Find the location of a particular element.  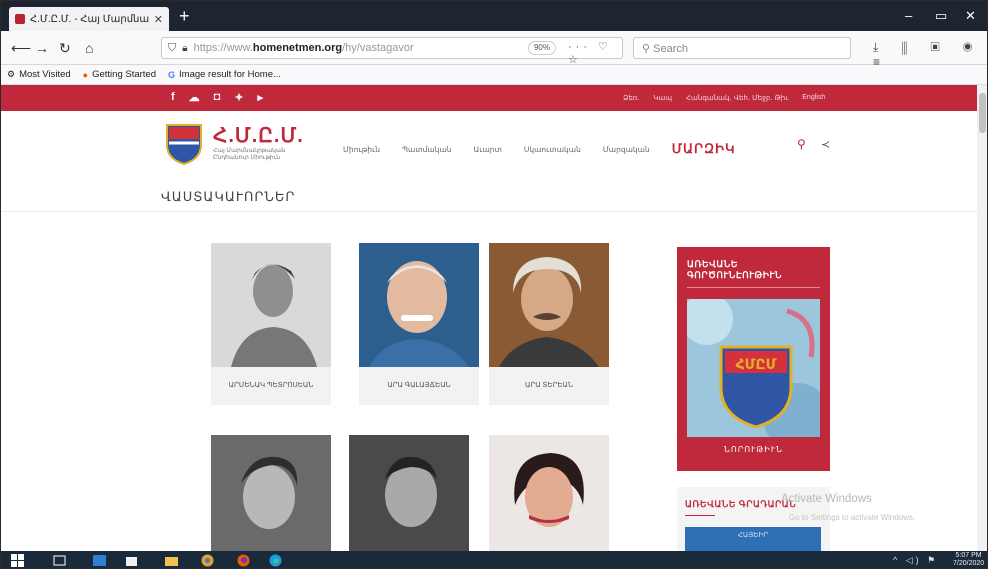

sidebar1-image: ՀՄԸՄ is located at coordinates (753, 368).